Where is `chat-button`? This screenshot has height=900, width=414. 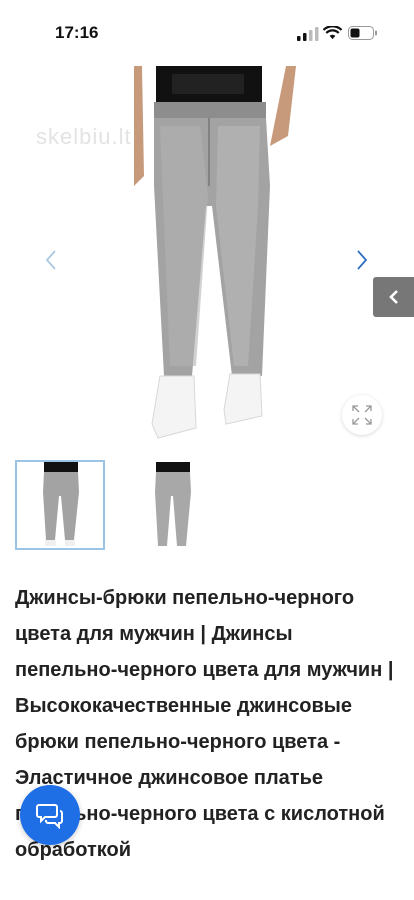
chat-button is located at coordinates (50, 815).